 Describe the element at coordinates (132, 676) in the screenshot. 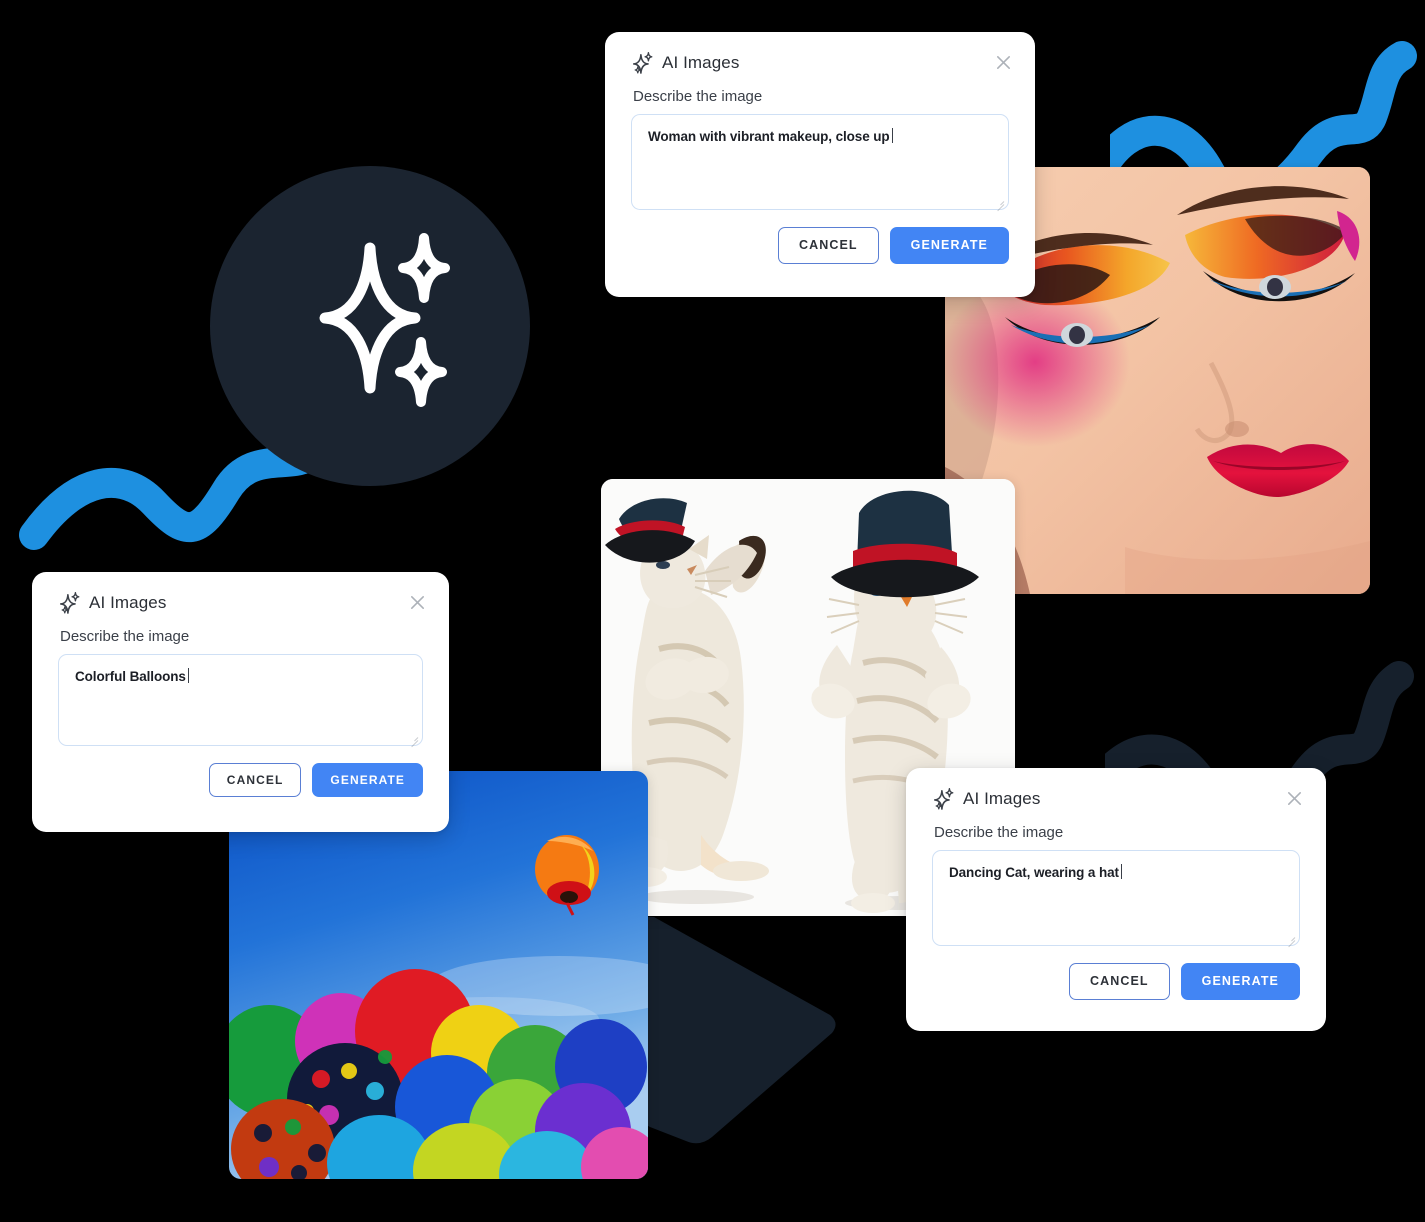

I see `prompt-value: Colorful Balloons` at that location.